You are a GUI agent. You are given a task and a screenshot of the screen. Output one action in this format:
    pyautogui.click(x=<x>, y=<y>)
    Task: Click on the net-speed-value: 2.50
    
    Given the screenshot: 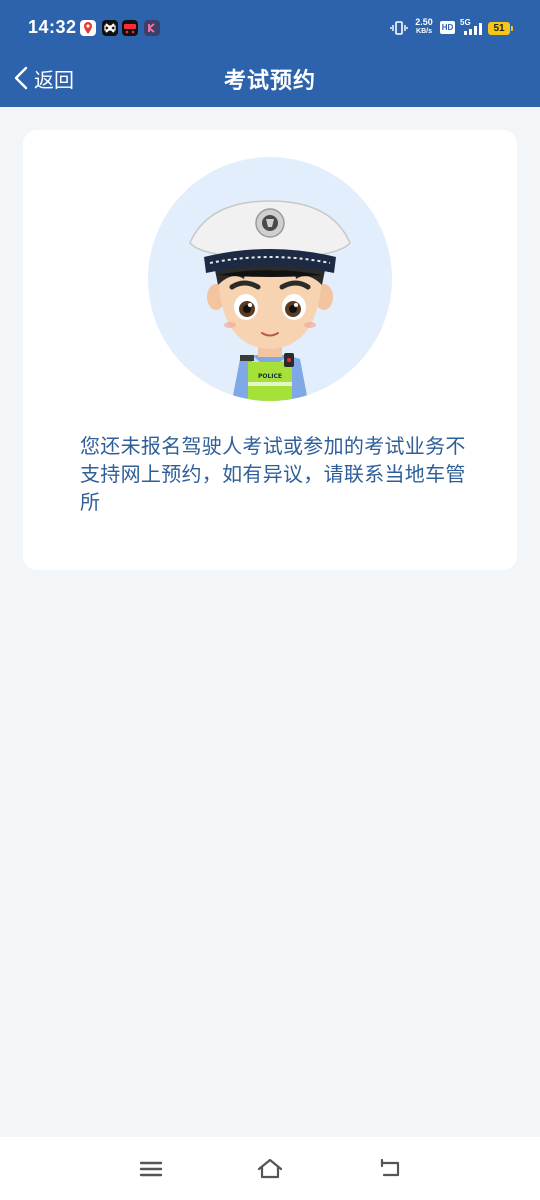 What is the action you would take?
    pyautogui.click(x=424, y=22)
    